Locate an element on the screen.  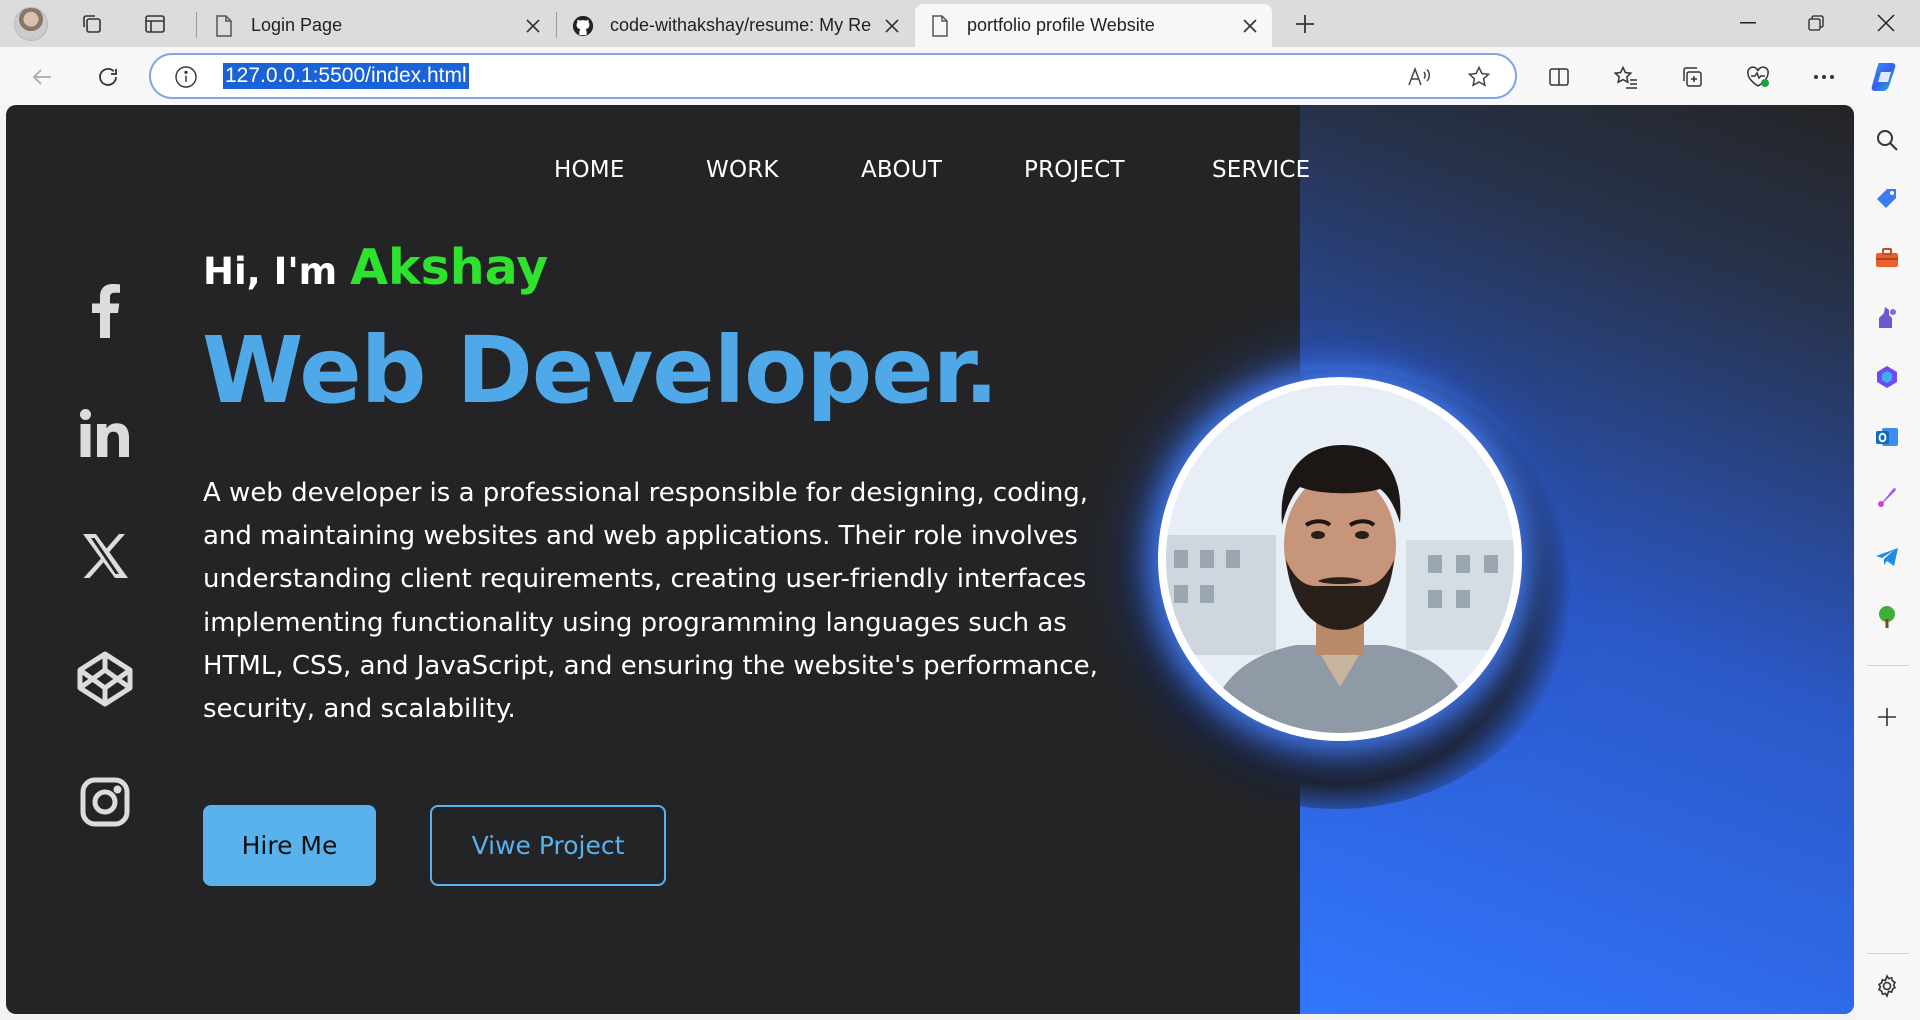
facebook-icon is located at coordinates (105, 310).